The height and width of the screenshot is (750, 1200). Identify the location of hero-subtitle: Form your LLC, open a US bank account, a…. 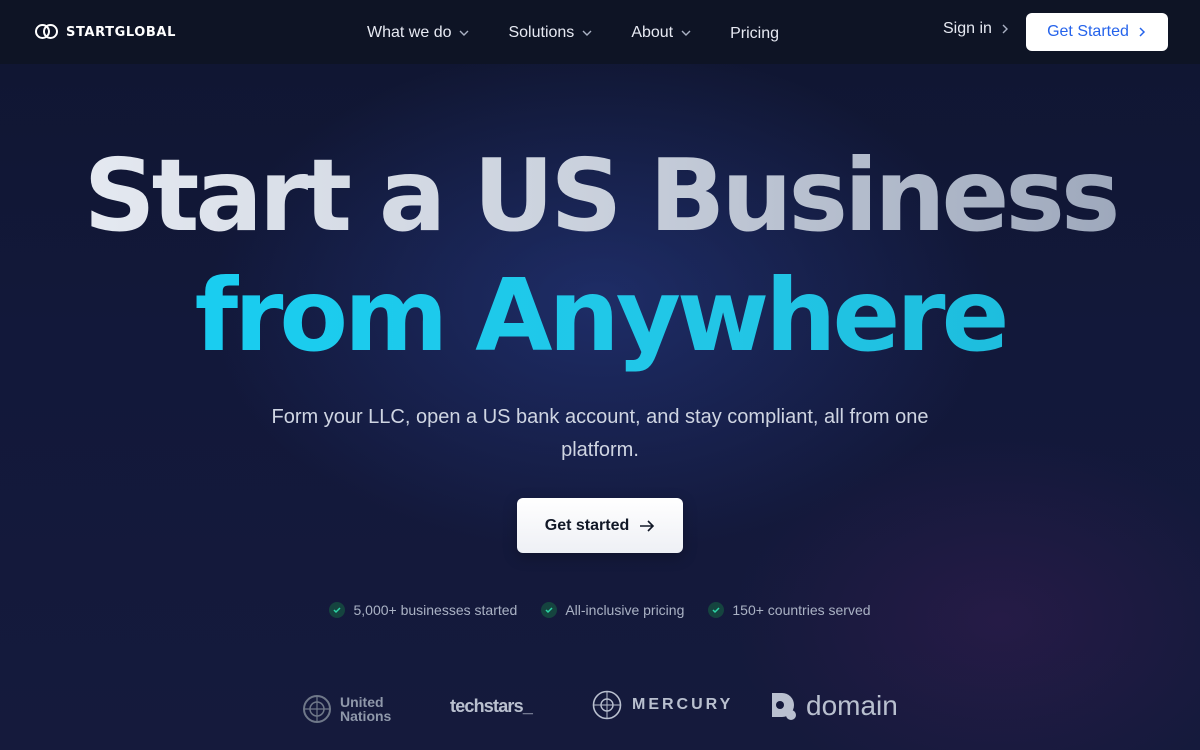
(600, 433).